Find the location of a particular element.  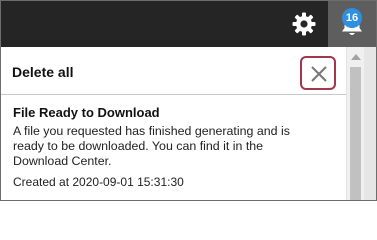

page-edge is located at coordinates (370, 123).